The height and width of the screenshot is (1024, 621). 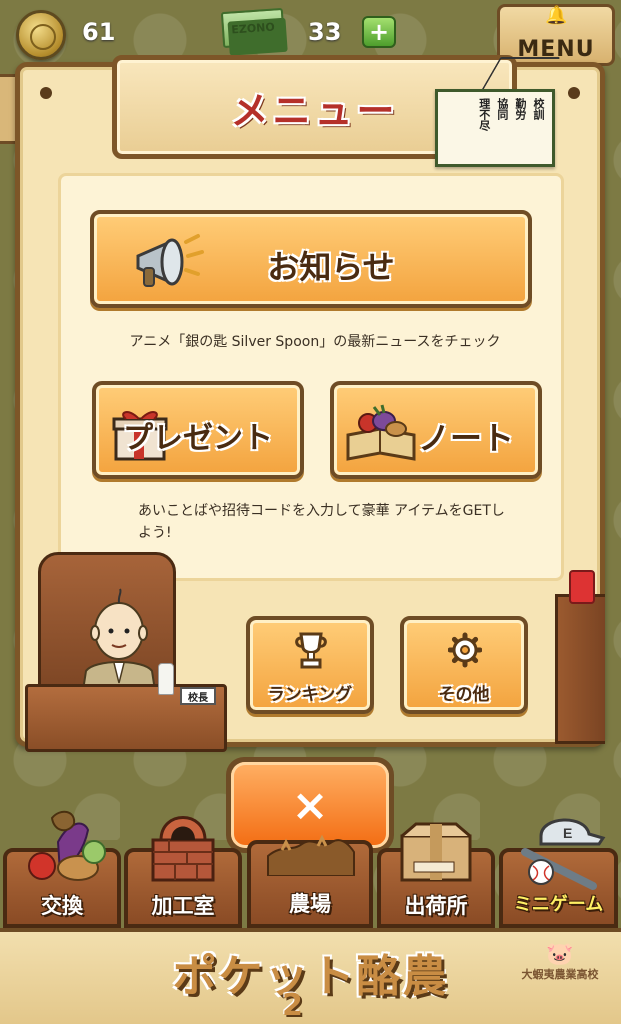 What do you see at coordinates (538, 109) in the screenshot?
I see `motto-heading: 校訓` at bounding box center [538, 109].